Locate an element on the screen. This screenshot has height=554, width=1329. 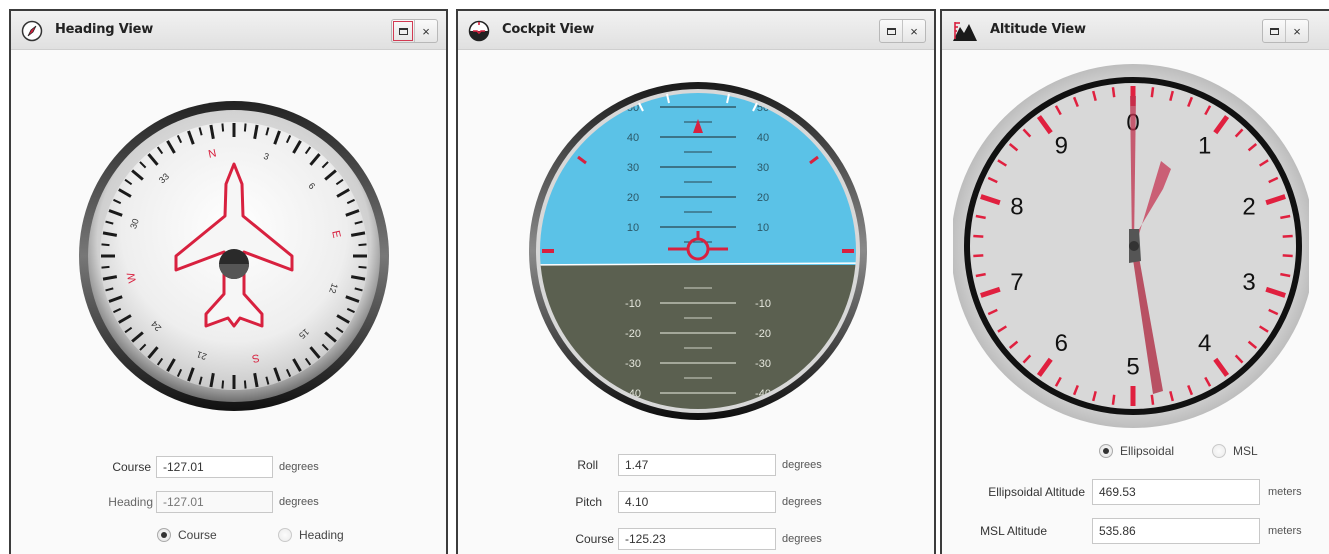
pitch-label-left: 30 is located at coordinates (633, 168).